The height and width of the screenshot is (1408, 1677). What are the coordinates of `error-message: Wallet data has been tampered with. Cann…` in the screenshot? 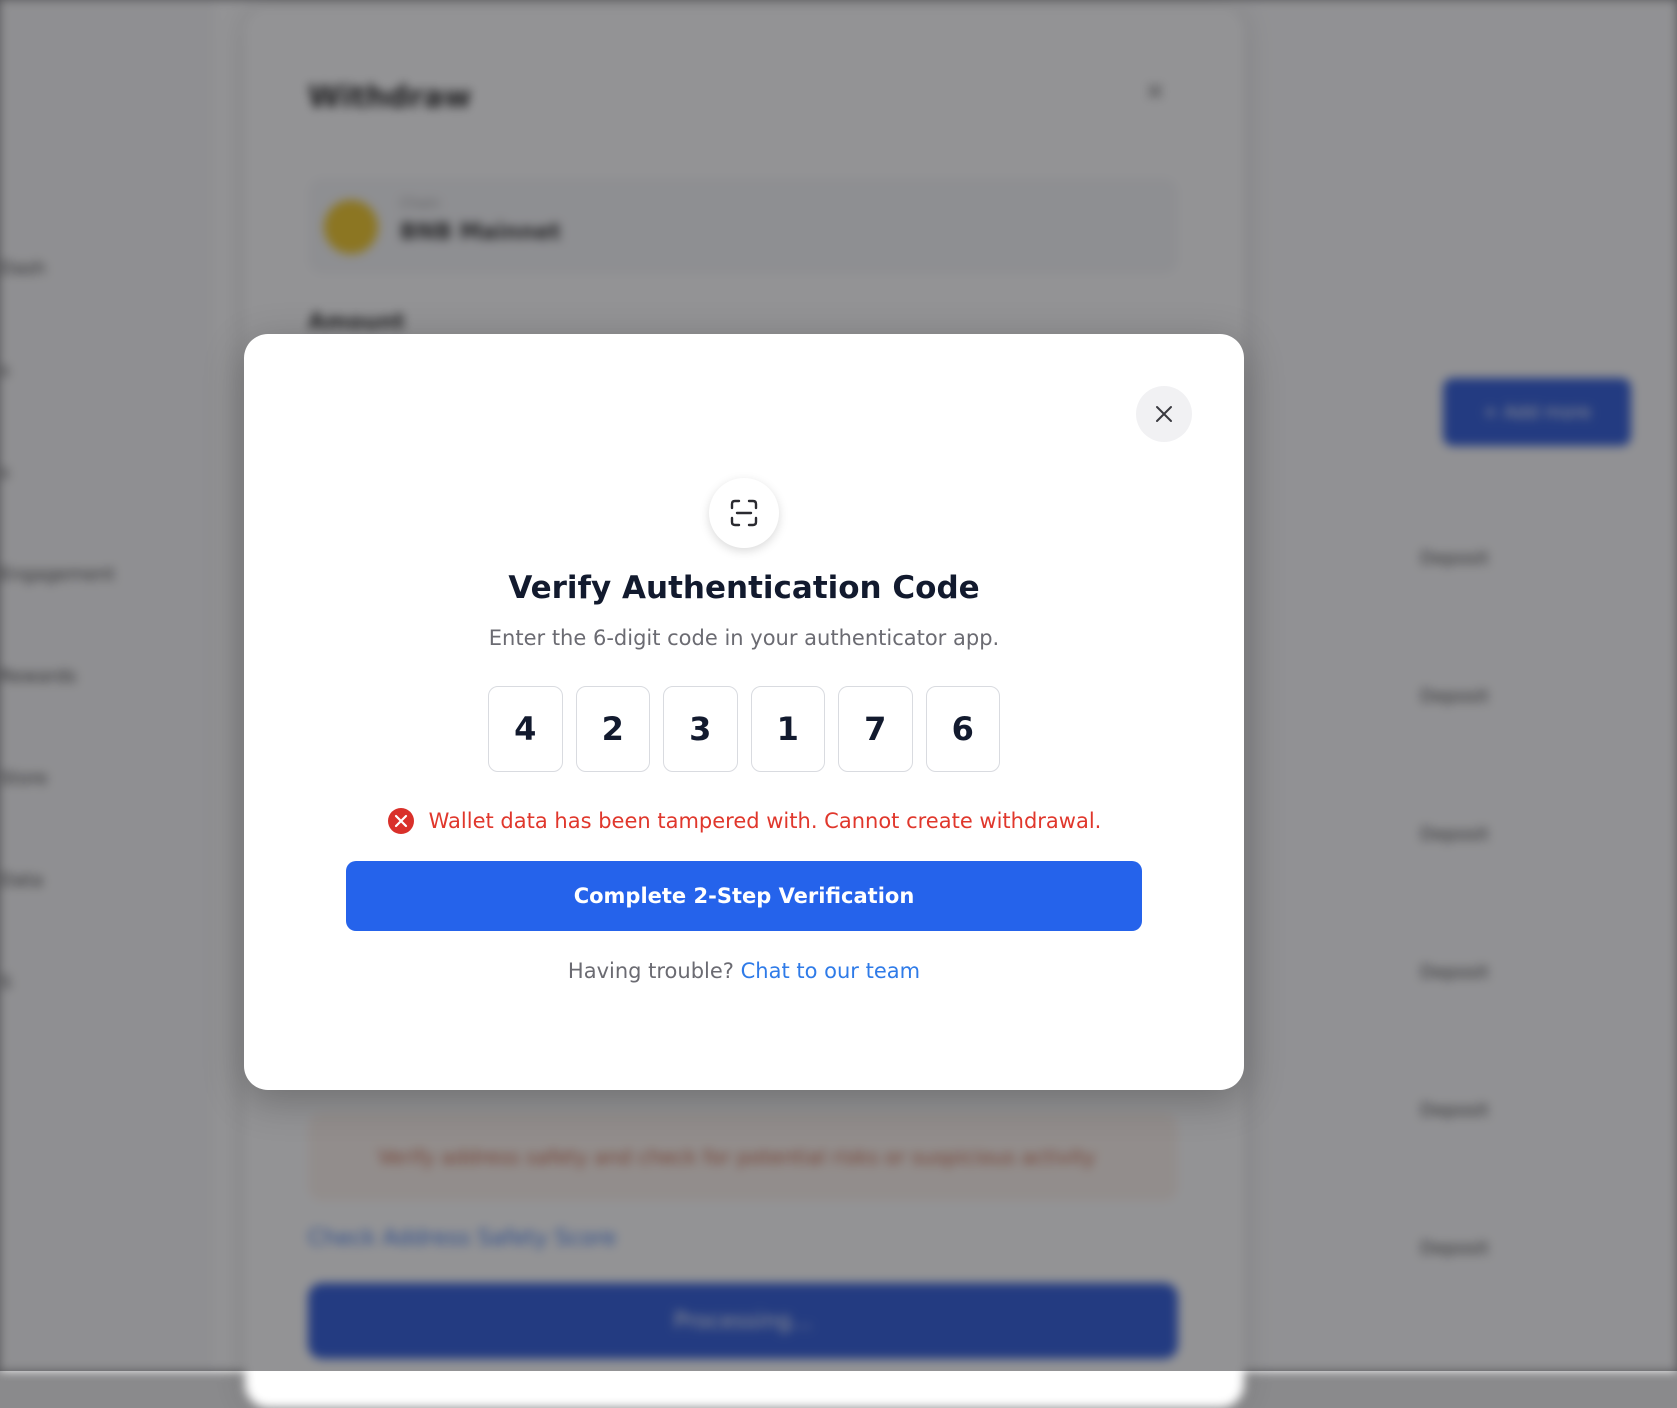 It's located at (744, 821).